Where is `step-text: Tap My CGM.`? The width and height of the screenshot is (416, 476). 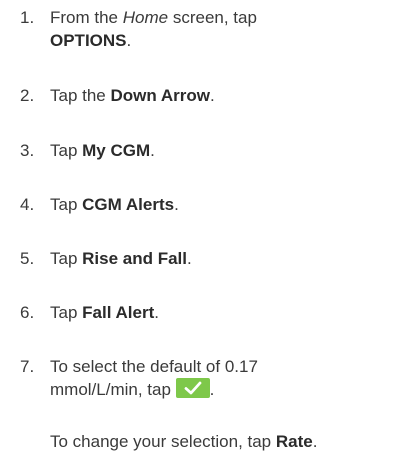
step-text: Tap My CGM. is located at coordinates (230, 150).